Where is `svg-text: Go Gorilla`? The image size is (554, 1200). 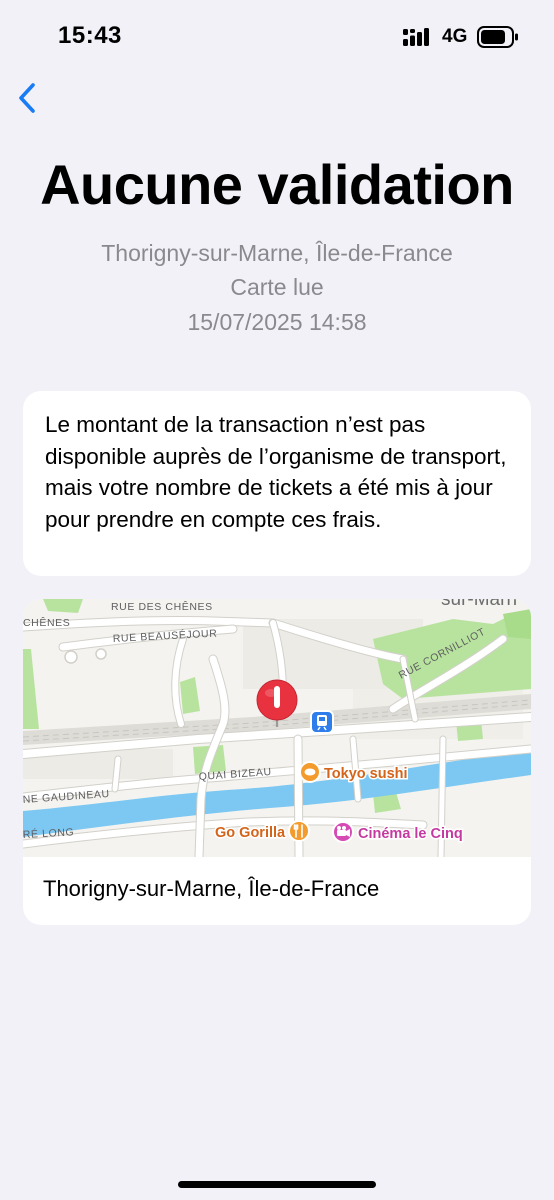 svg-text: Go Gorilla is located at coordinates (250, 833).